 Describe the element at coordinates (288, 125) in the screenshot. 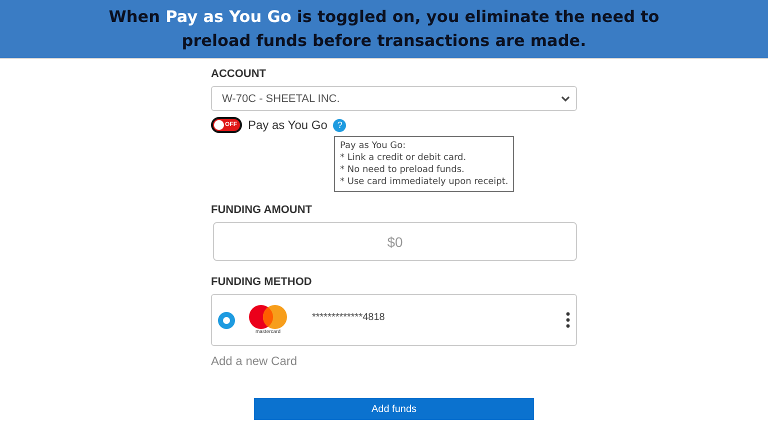

I see `toggle-label: Pay as You Go` at that location.